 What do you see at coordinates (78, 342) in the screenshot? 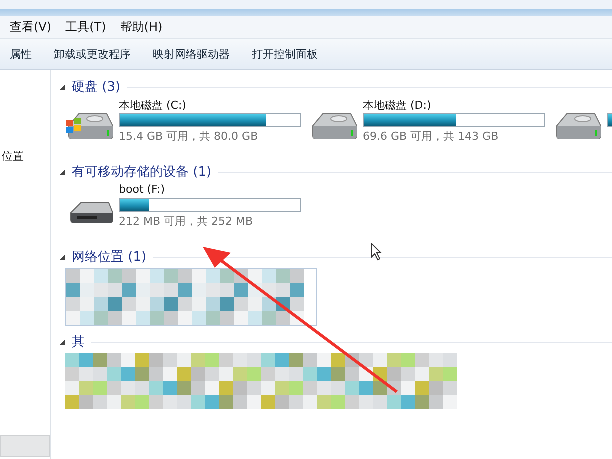
I see `group-heading: 其` at bounding box center [78, 342].